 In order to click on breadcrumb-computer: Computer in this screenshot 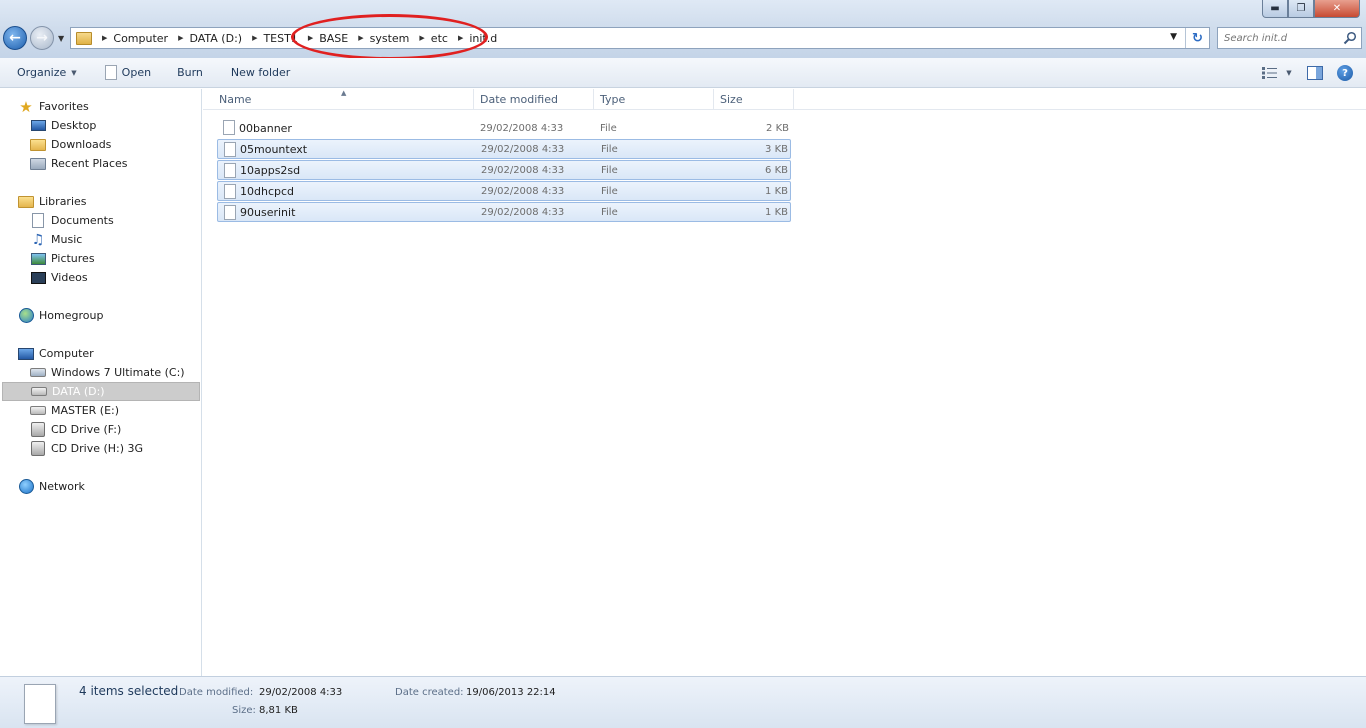, I will do `click(140, 38)`.